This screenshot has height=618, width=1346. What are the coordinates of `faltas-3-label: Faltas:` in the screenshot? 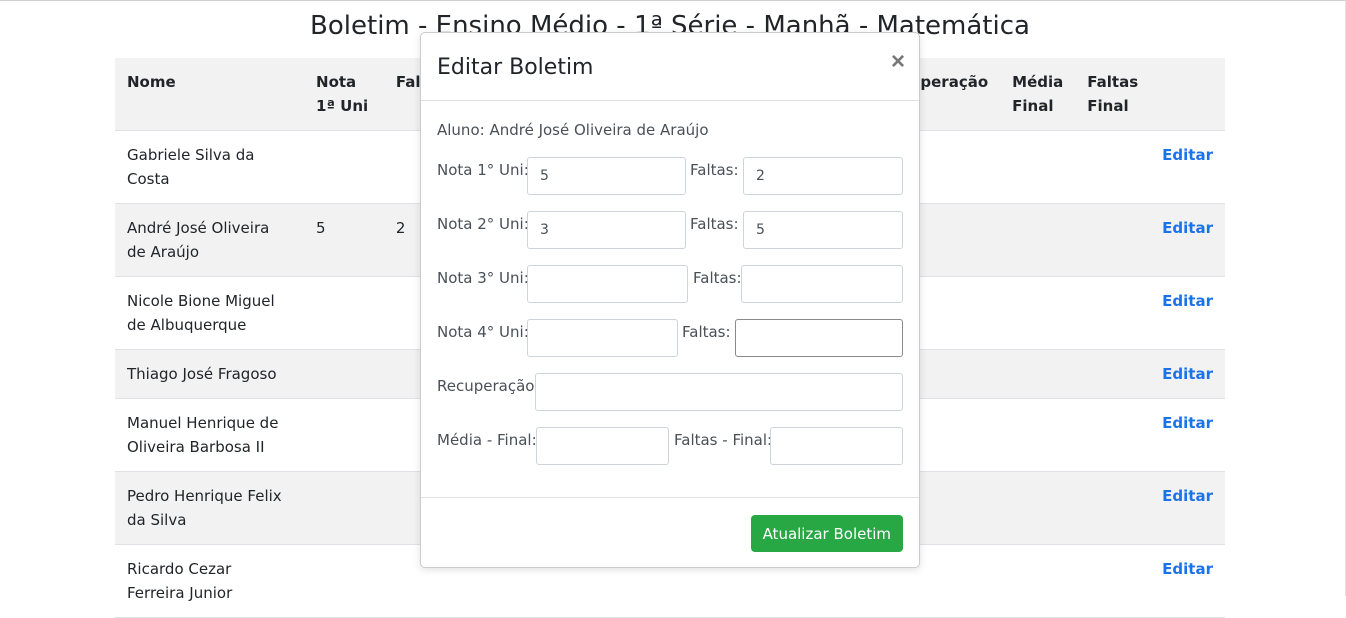 It's located at (717, 278).